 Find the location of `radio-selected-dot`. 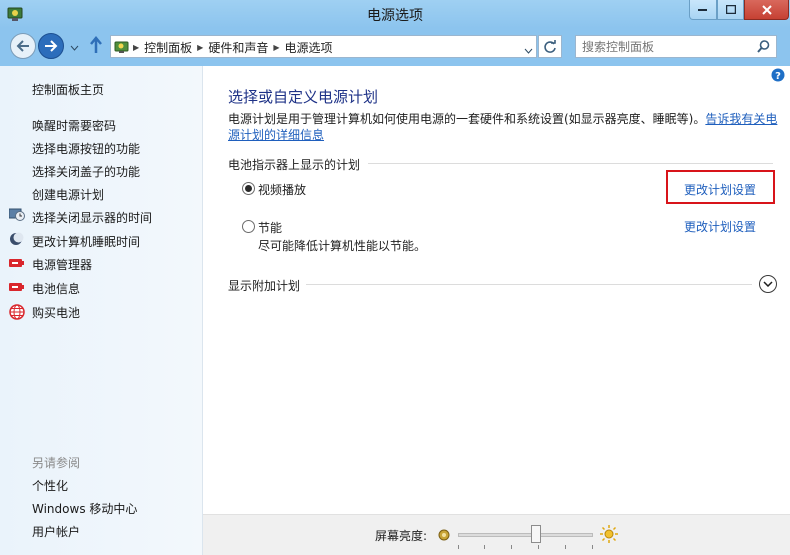

radio-selected-dot is located at coordinates (248, 188).